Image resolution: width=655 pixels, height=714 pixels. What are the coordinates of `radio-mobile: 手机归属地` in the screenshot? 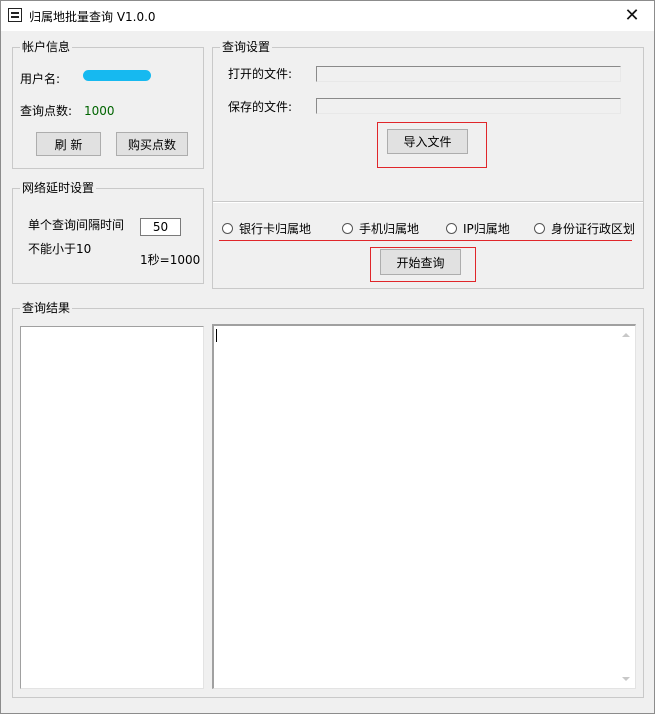 It's located at (380, 229).